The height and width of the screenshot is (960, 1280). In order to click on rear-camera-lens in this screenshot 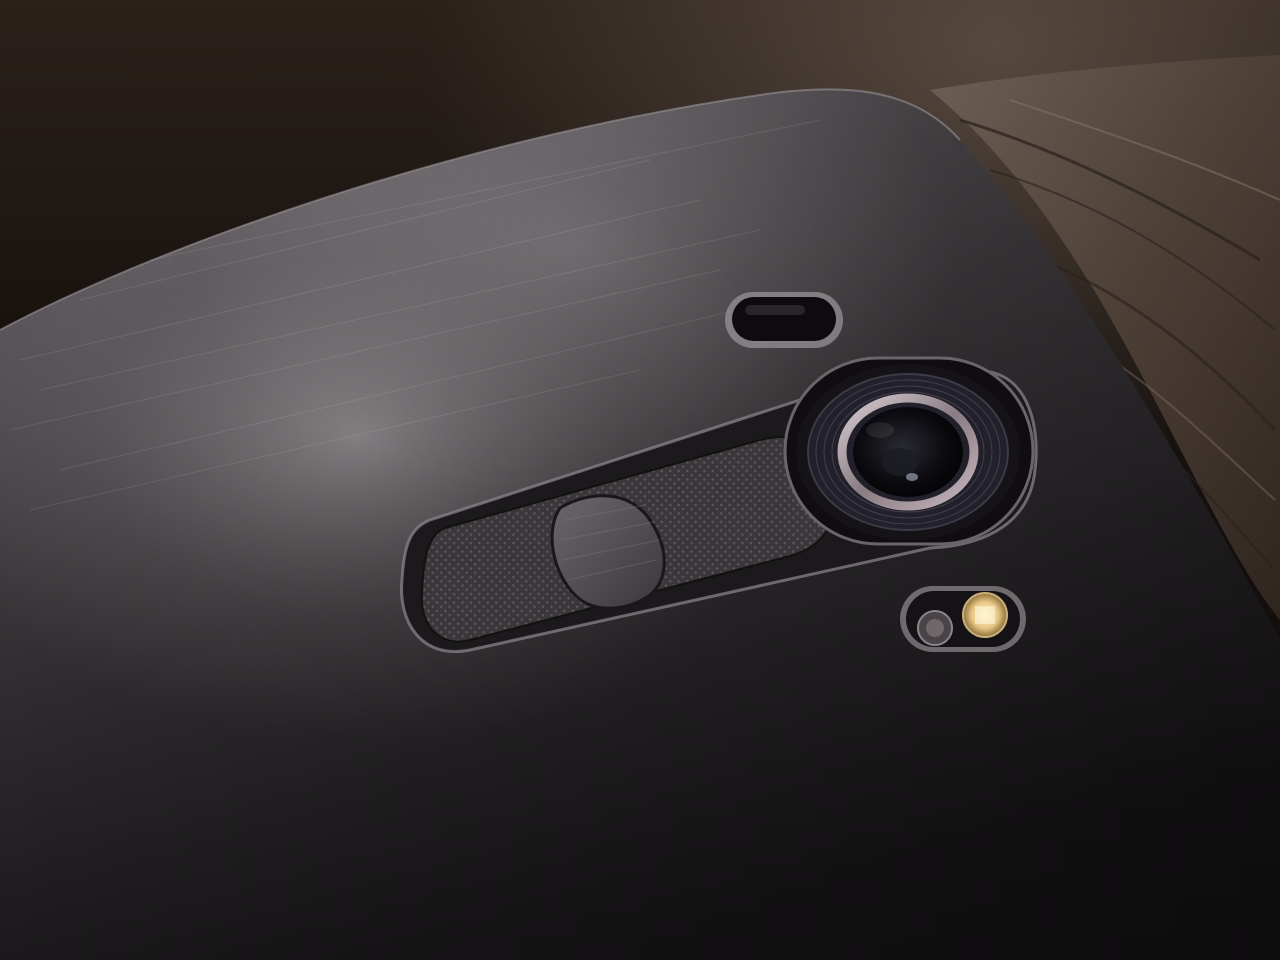, I will do `click(909, 451)`.